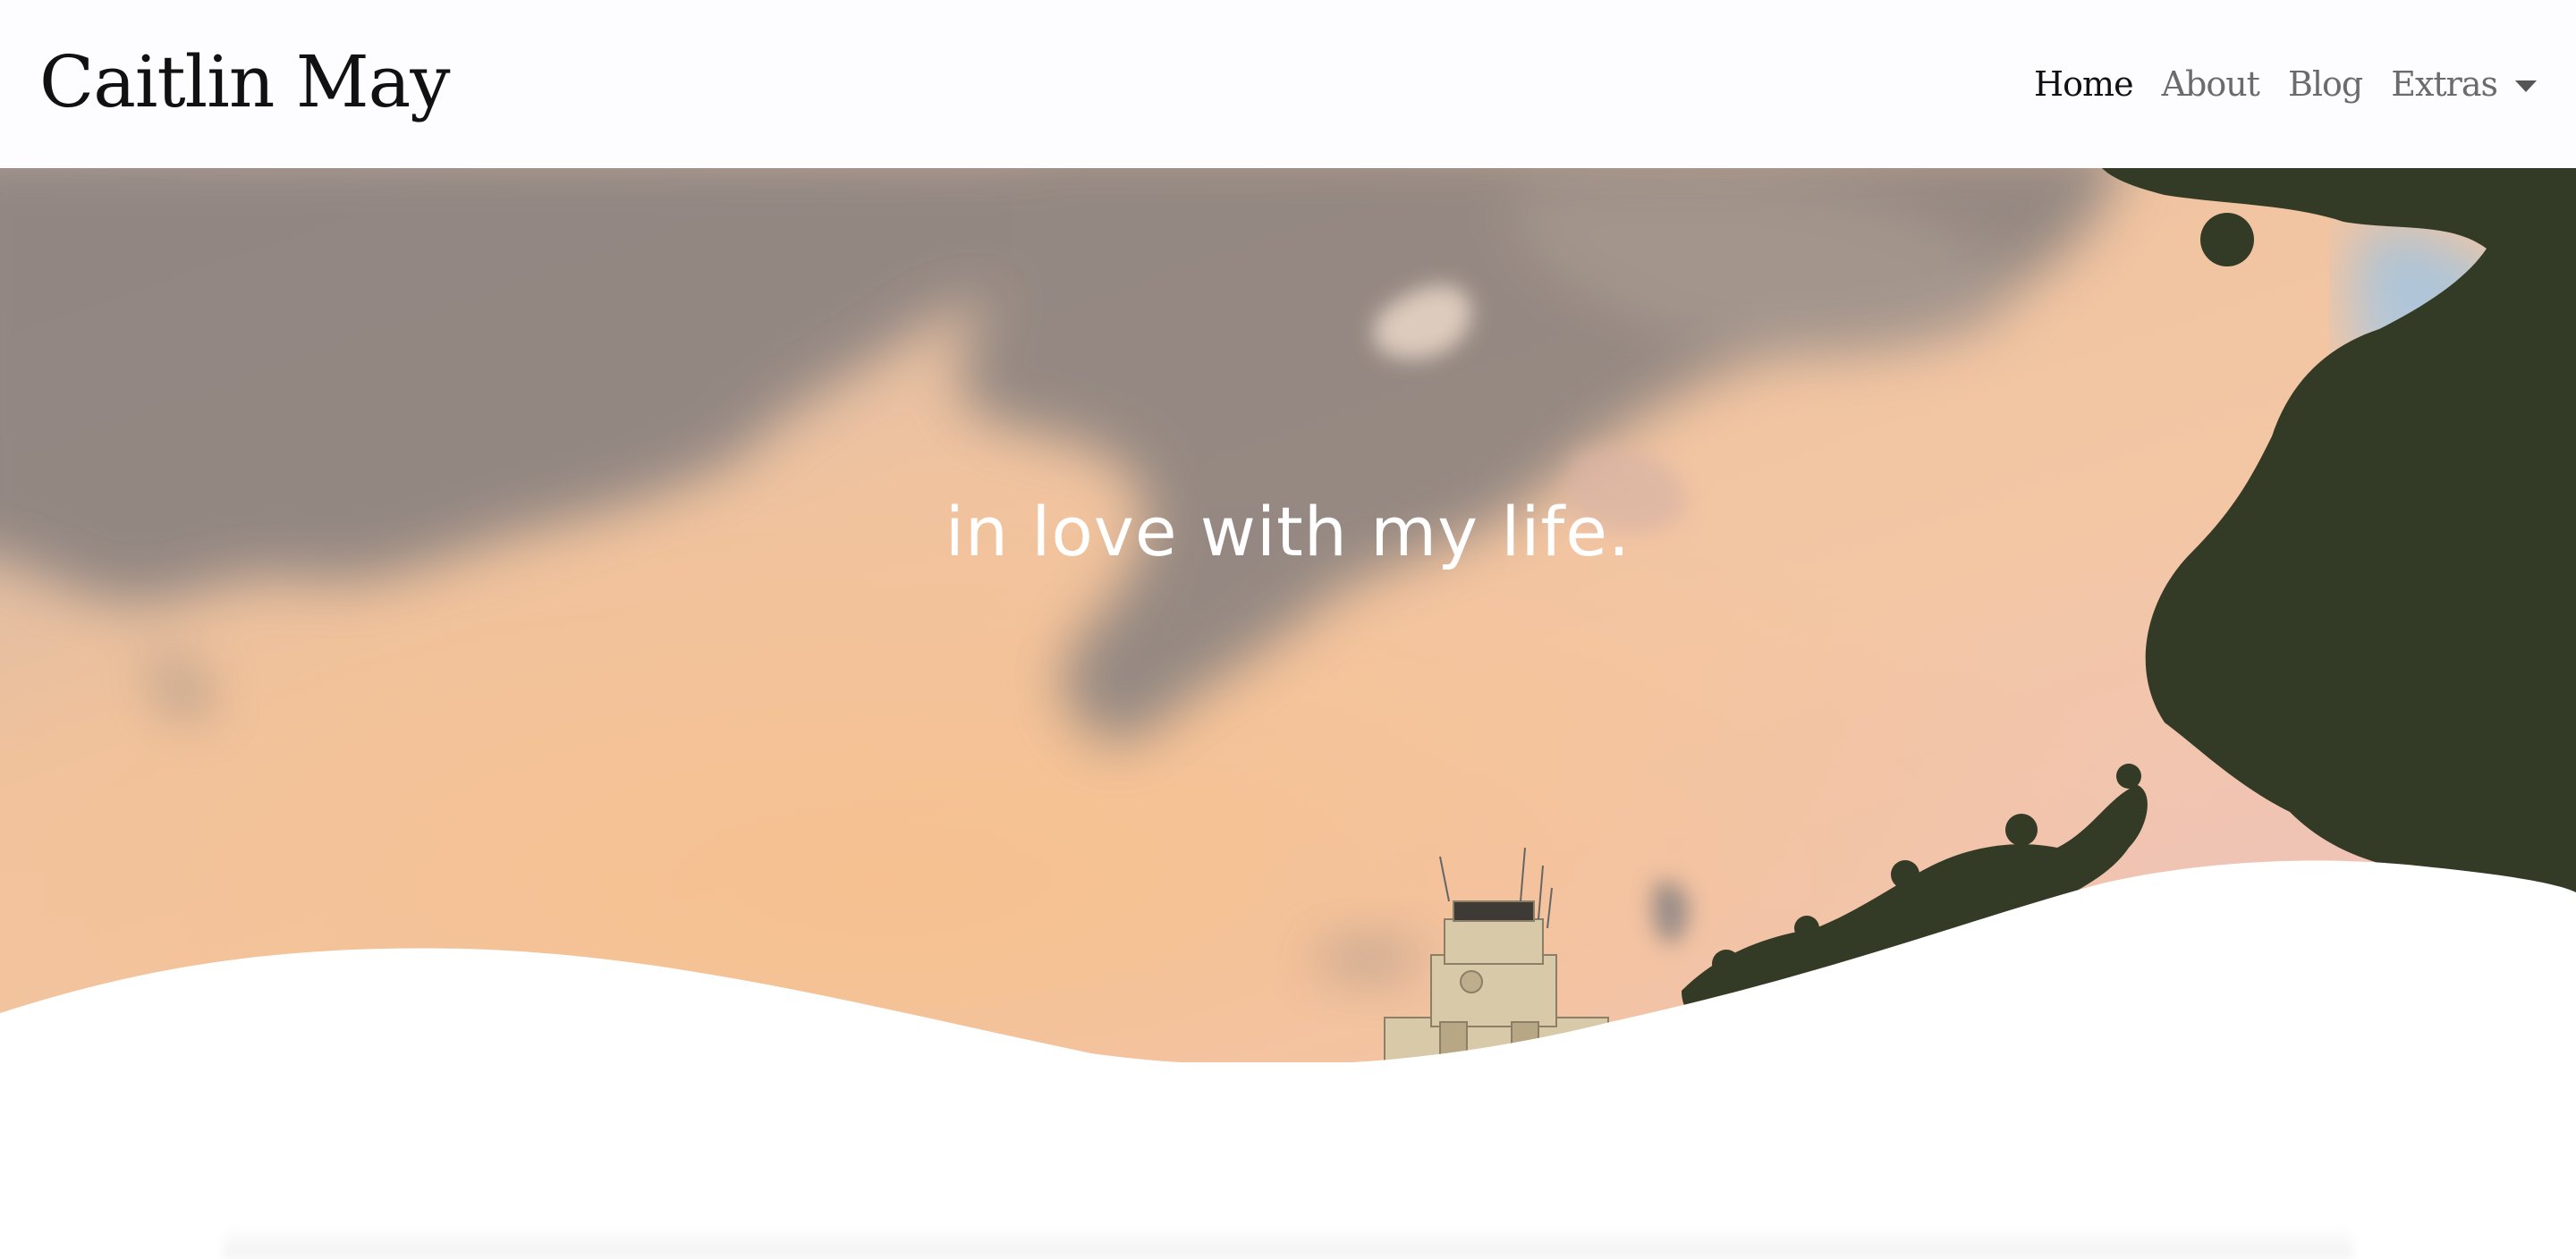 Image resolution: width=2576 pixels, height=1259 pixels. Describe the element at coordinates (2444, 84) in the screenshot. I see `nav-extras: Extras` at that location.